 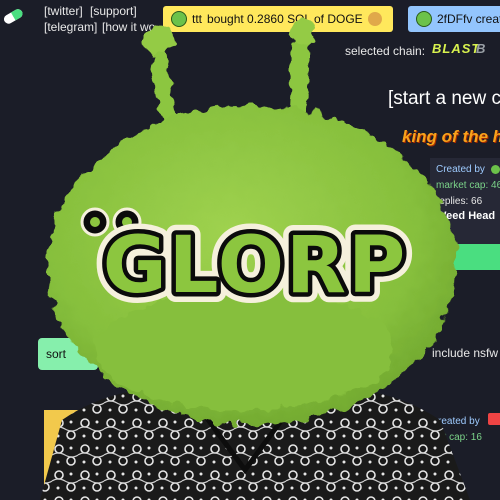 What do you see at coordinates (229, 72) in the screenshot?
I see `antennae-shape` at bounding box center [229, 72].